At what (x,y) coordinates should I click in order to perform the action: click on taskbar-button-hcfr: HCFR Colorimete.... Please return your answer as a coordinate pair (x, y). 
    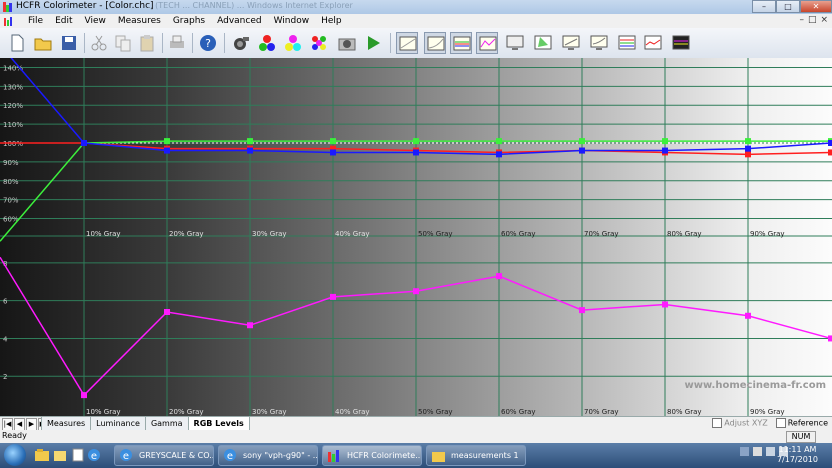
    Looking at the image, I should click on (372, 455).